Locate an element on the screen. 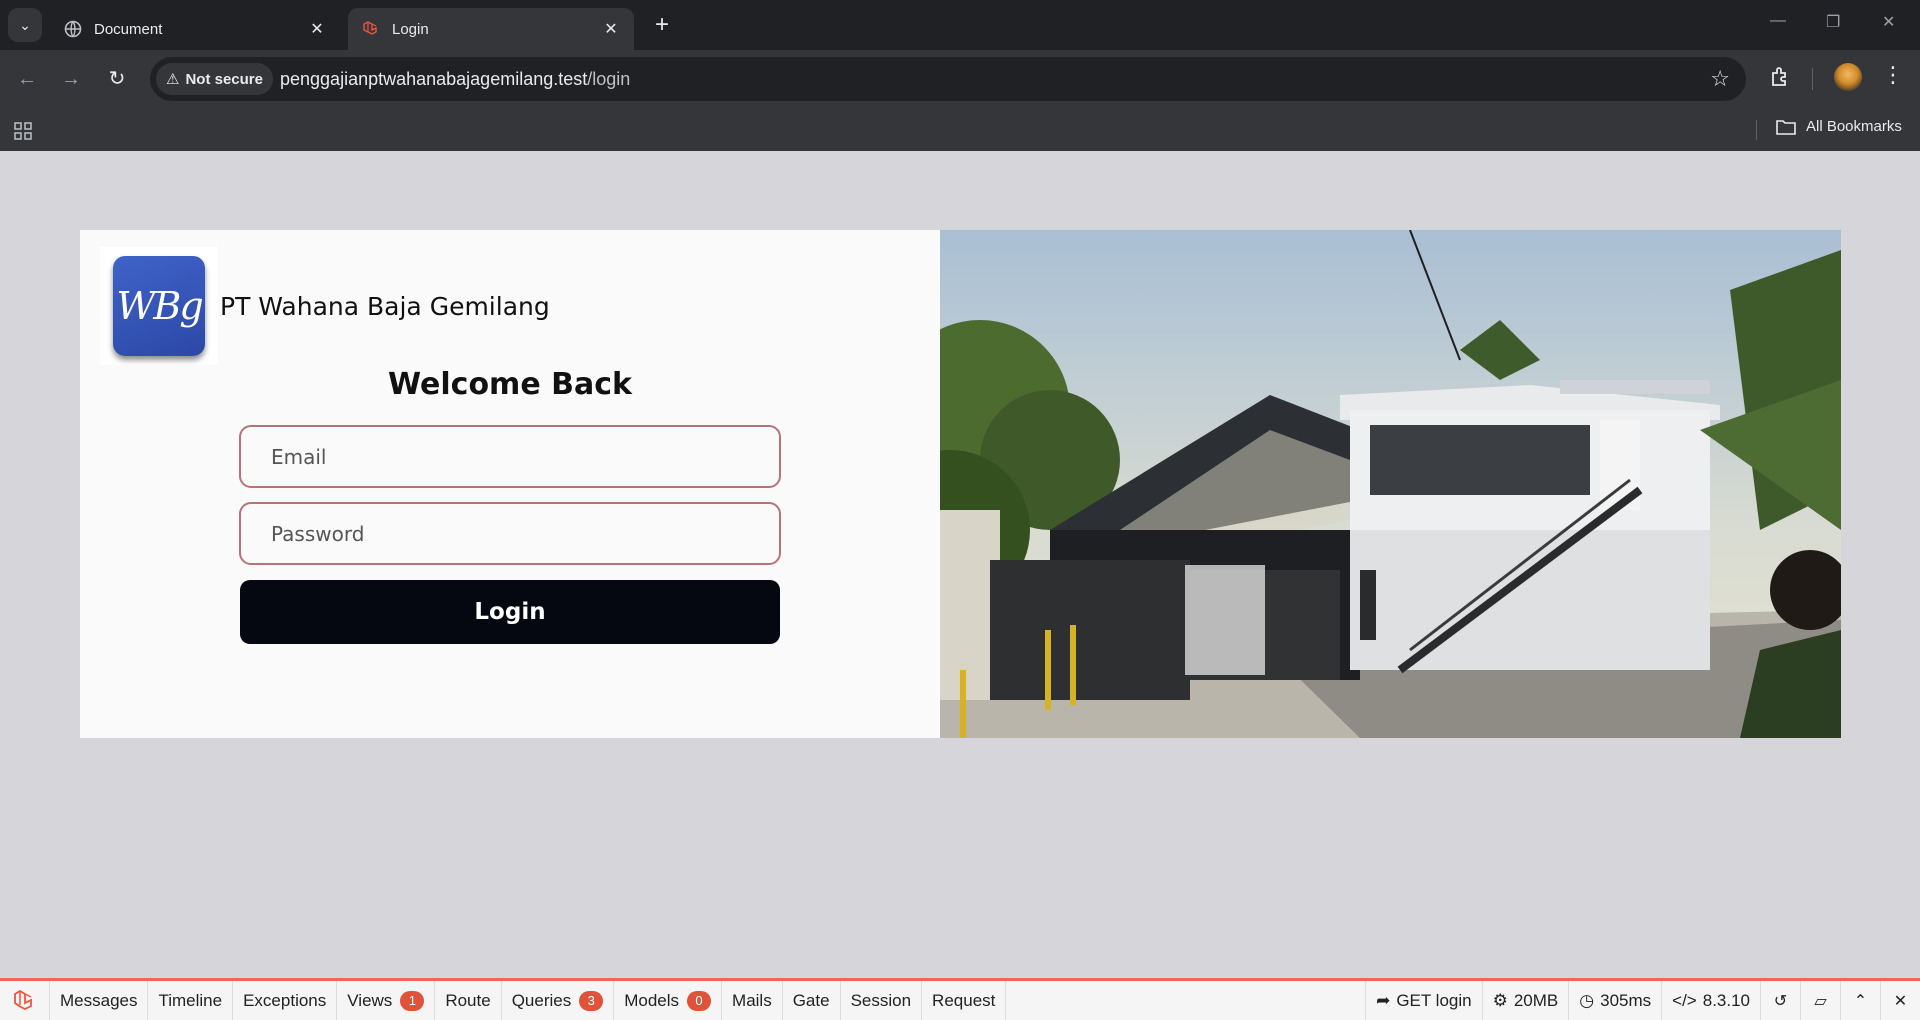 This screenshot has height=1020, width=1920. debug-tab-label: Gate is located at coordinates (811, 1000).